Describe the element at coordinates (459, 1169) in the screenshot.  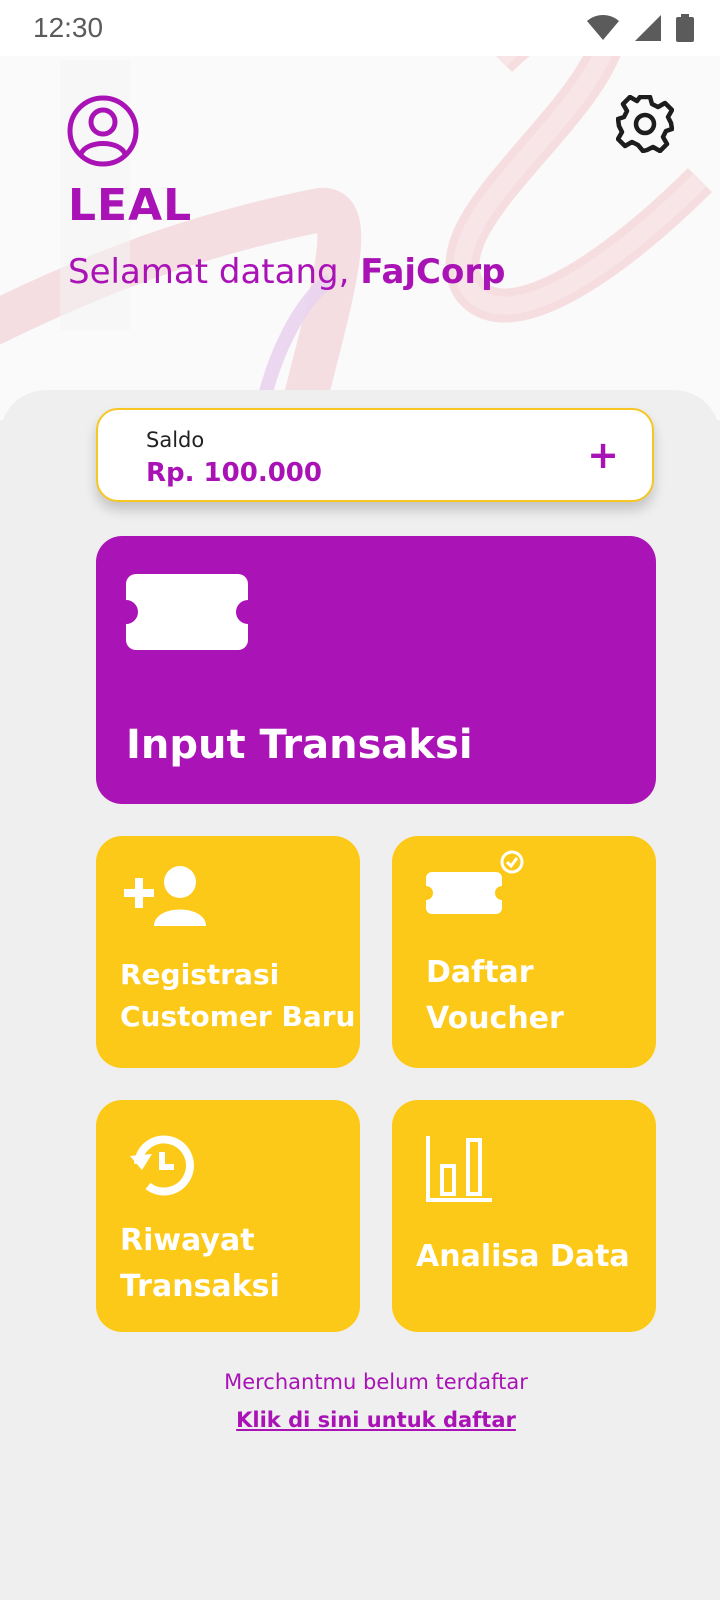
I see `bar-chart-icon` at that location.